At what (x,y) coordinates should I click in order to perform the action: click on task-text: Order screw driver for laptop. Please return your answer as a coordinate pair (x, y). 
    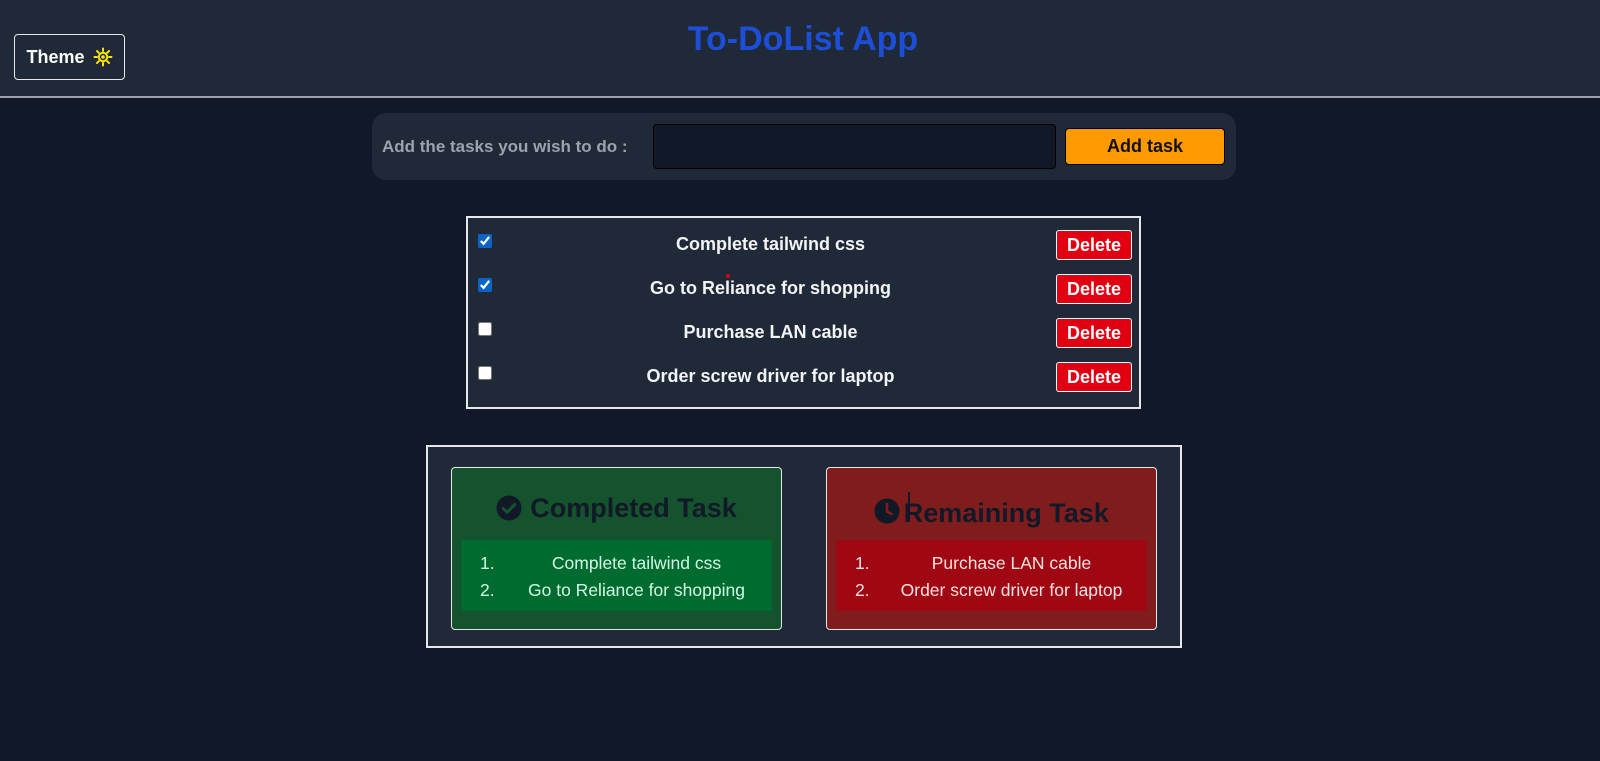
    Looking at the image, I should click on (770, 376).